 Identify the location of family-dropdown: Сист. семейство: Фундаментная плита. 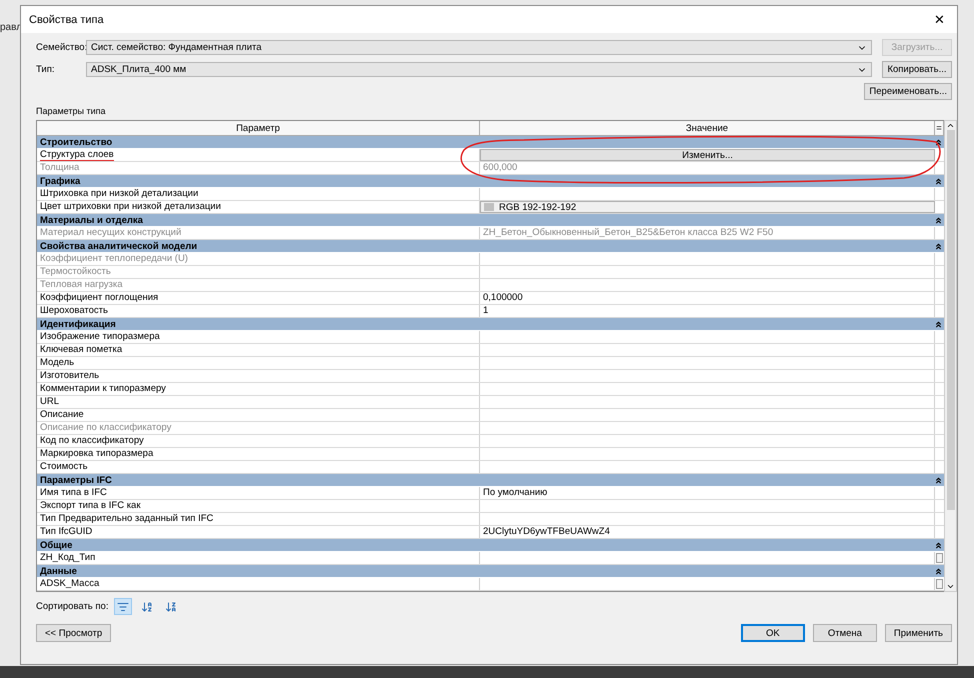
(479, 47).